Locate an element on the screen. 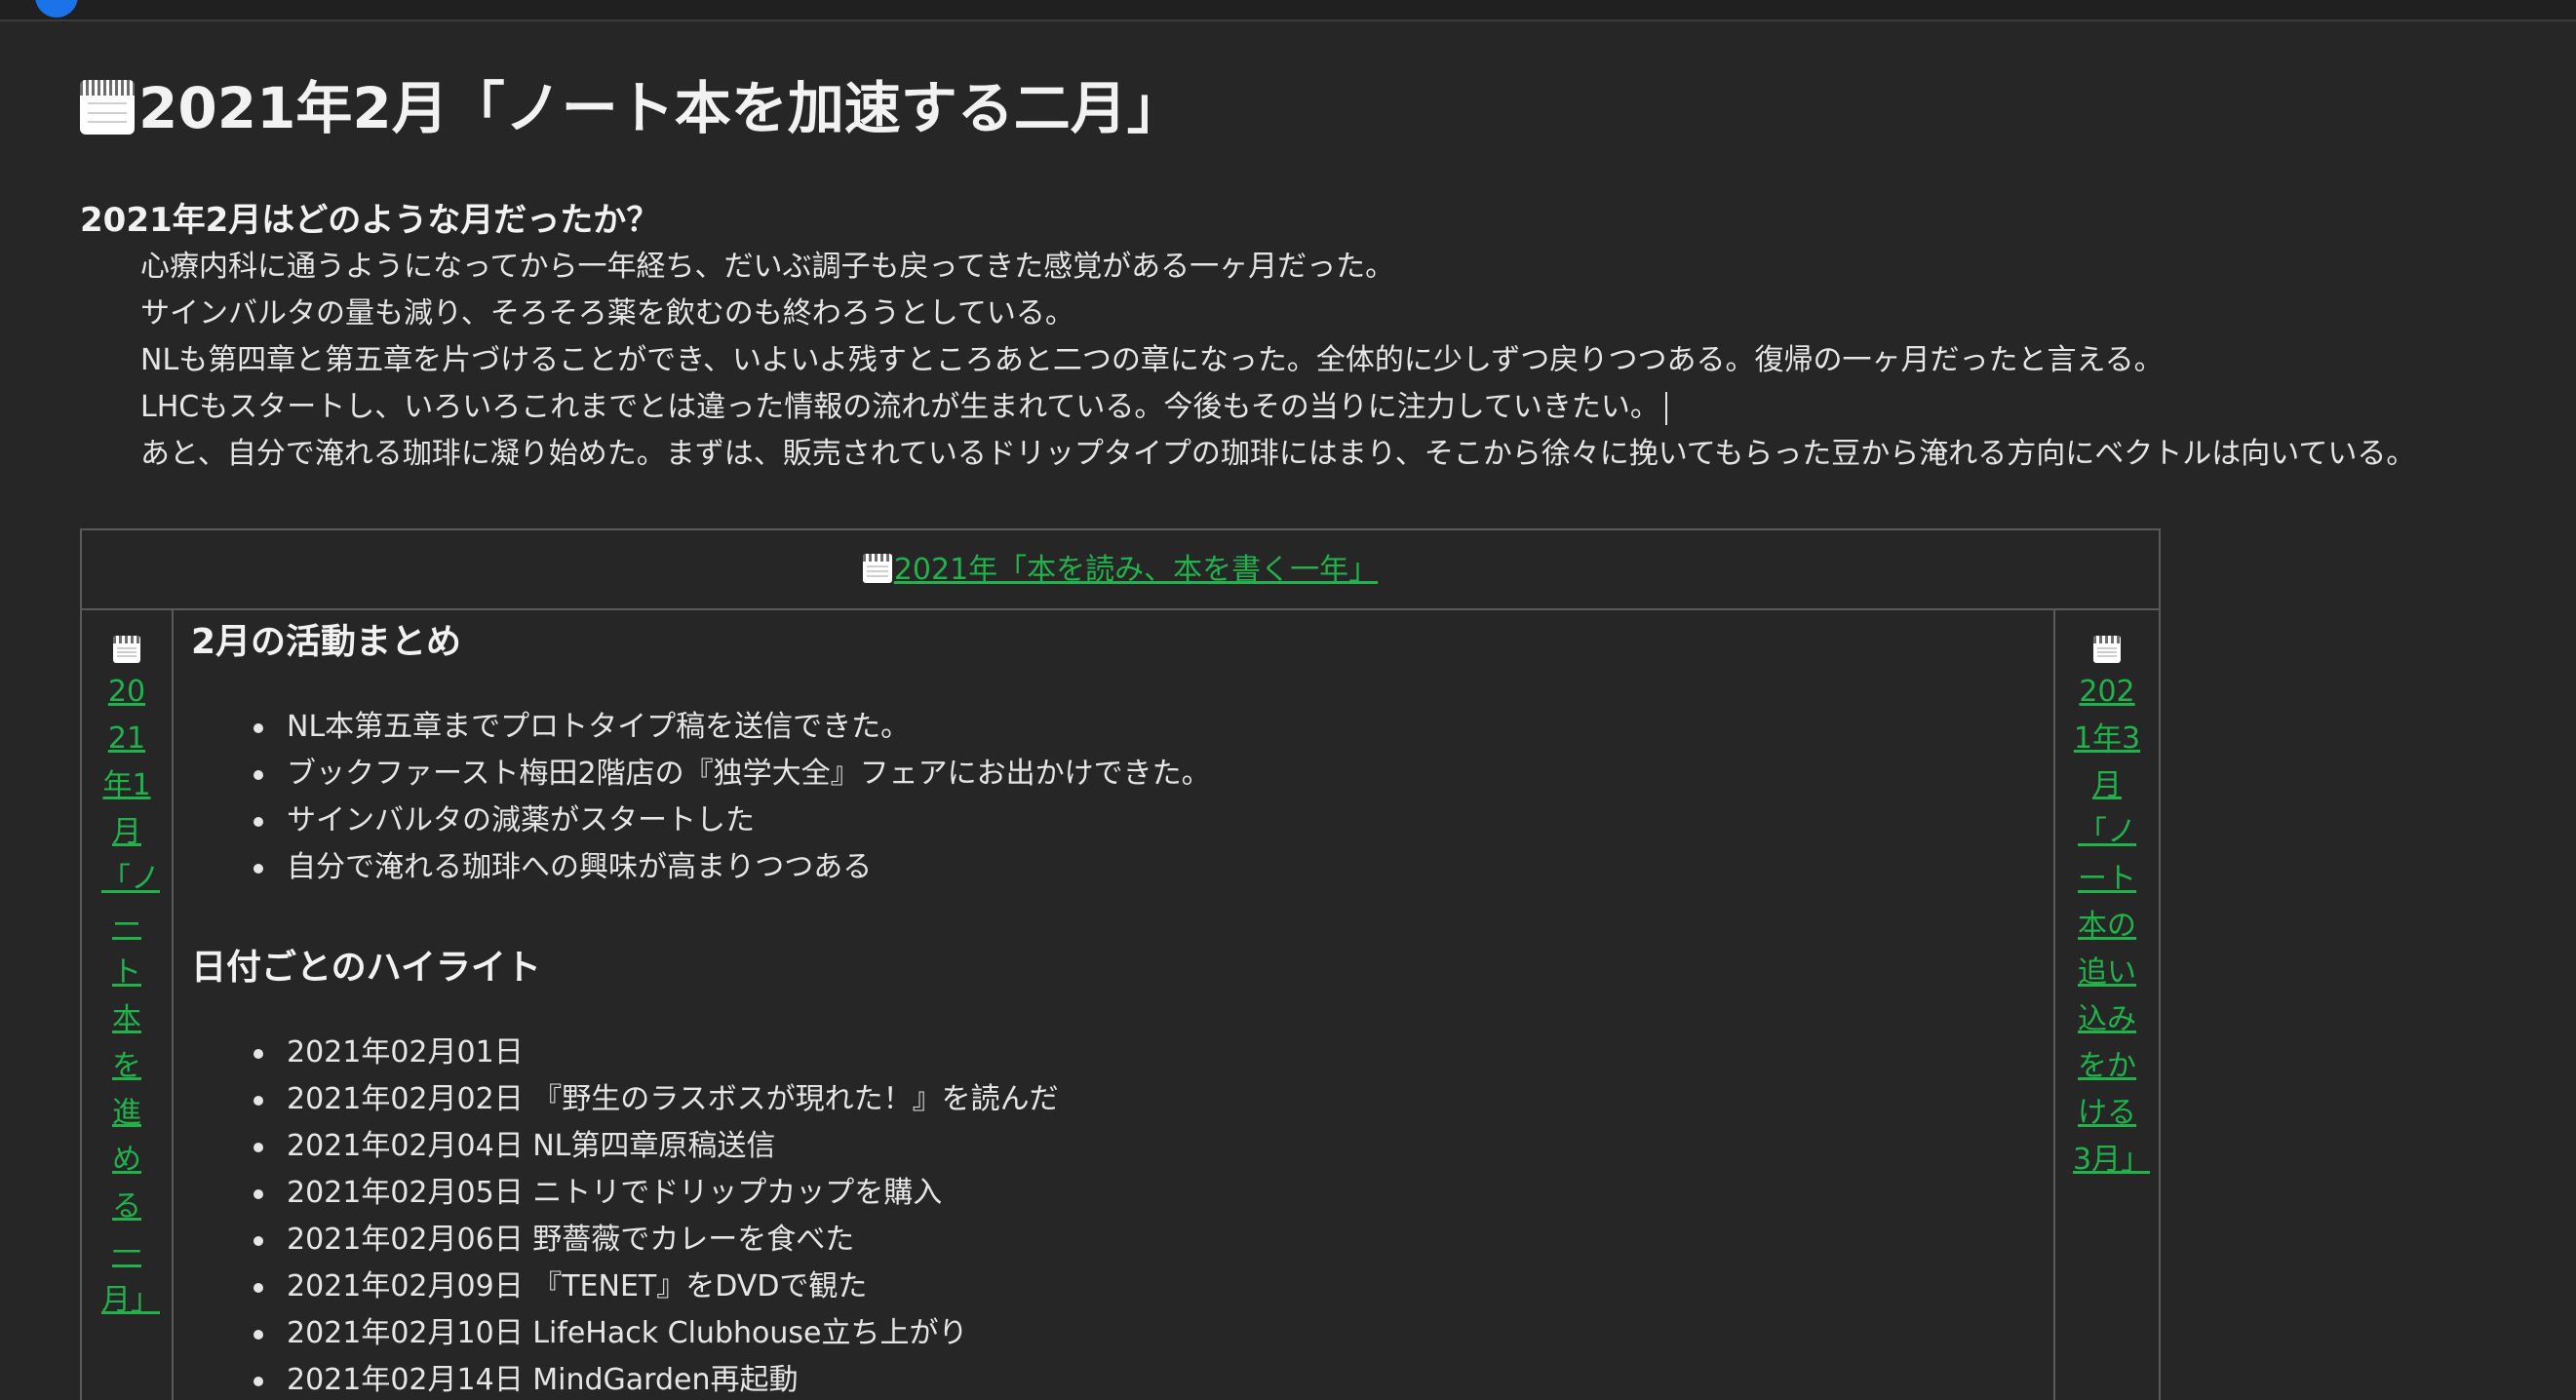 The image size is (2576, 1400). highlights-heading: 日付ごとのハイライト is located at coordinates (366, 968).